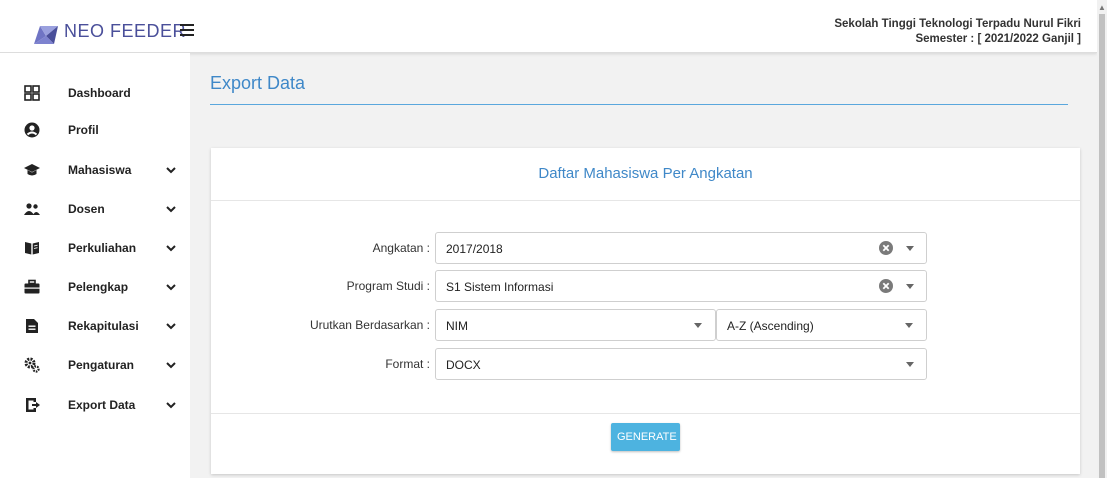  Describe the element at coordinates (100, 170) in the screenshot. I see `sidebar-item-label: Mahasiswa` at that location.